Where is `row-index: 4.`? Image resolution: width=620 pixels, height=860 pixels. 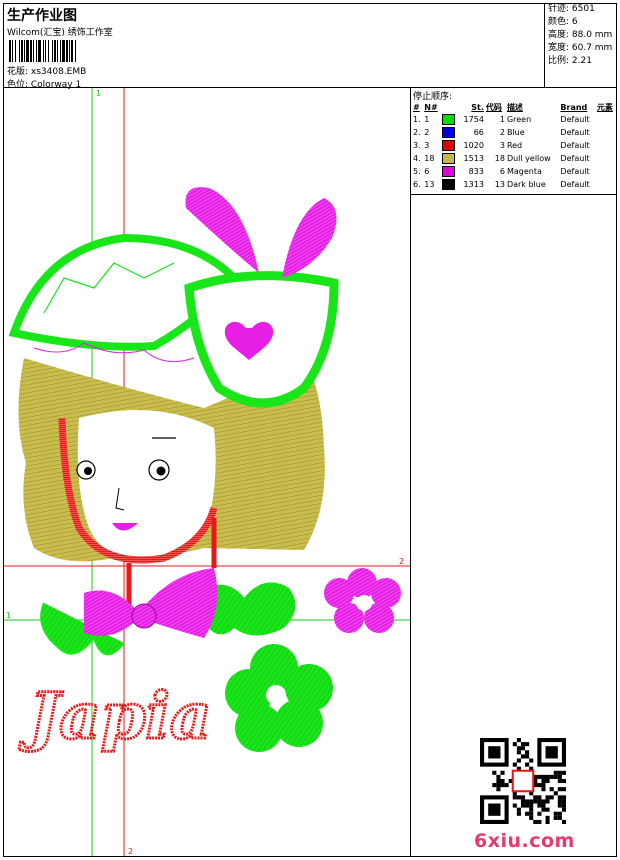 row-index: 4. is located at coordinates (417, 158).